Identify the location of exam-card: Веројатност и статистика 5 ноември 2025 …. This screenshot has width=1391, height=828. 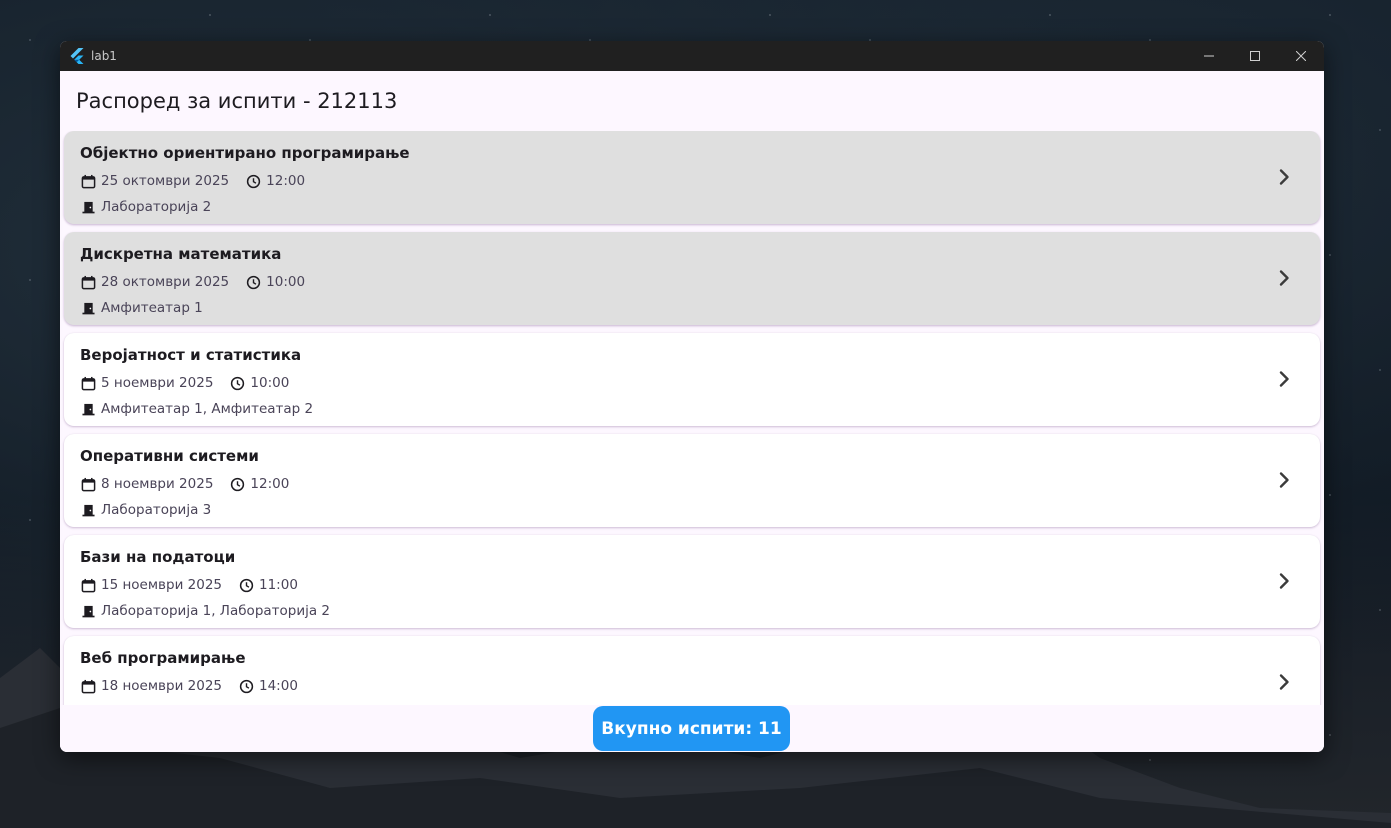
(692, 379).